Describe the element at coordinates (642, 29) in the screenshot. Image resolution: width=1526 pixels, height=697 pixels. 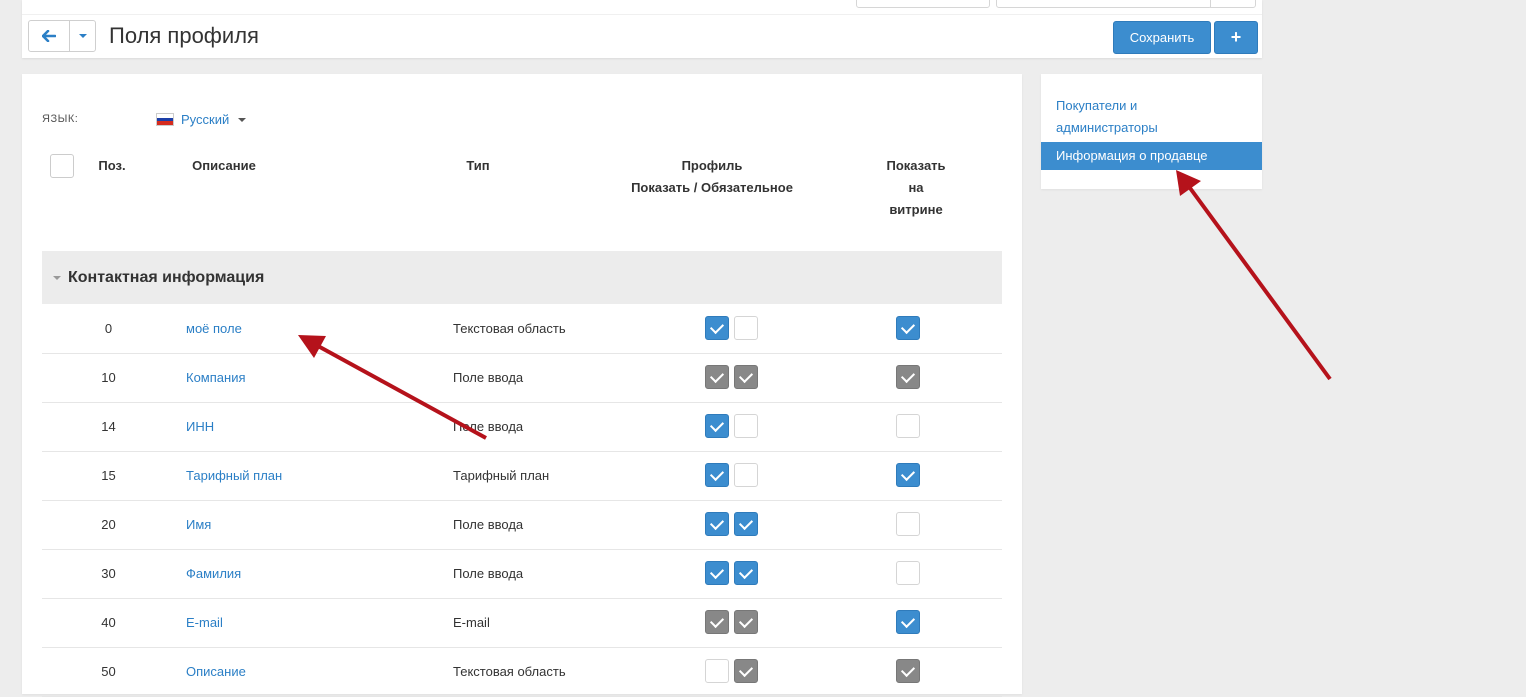
I see `page-header: Поля профиля Сохранить +` at that location.